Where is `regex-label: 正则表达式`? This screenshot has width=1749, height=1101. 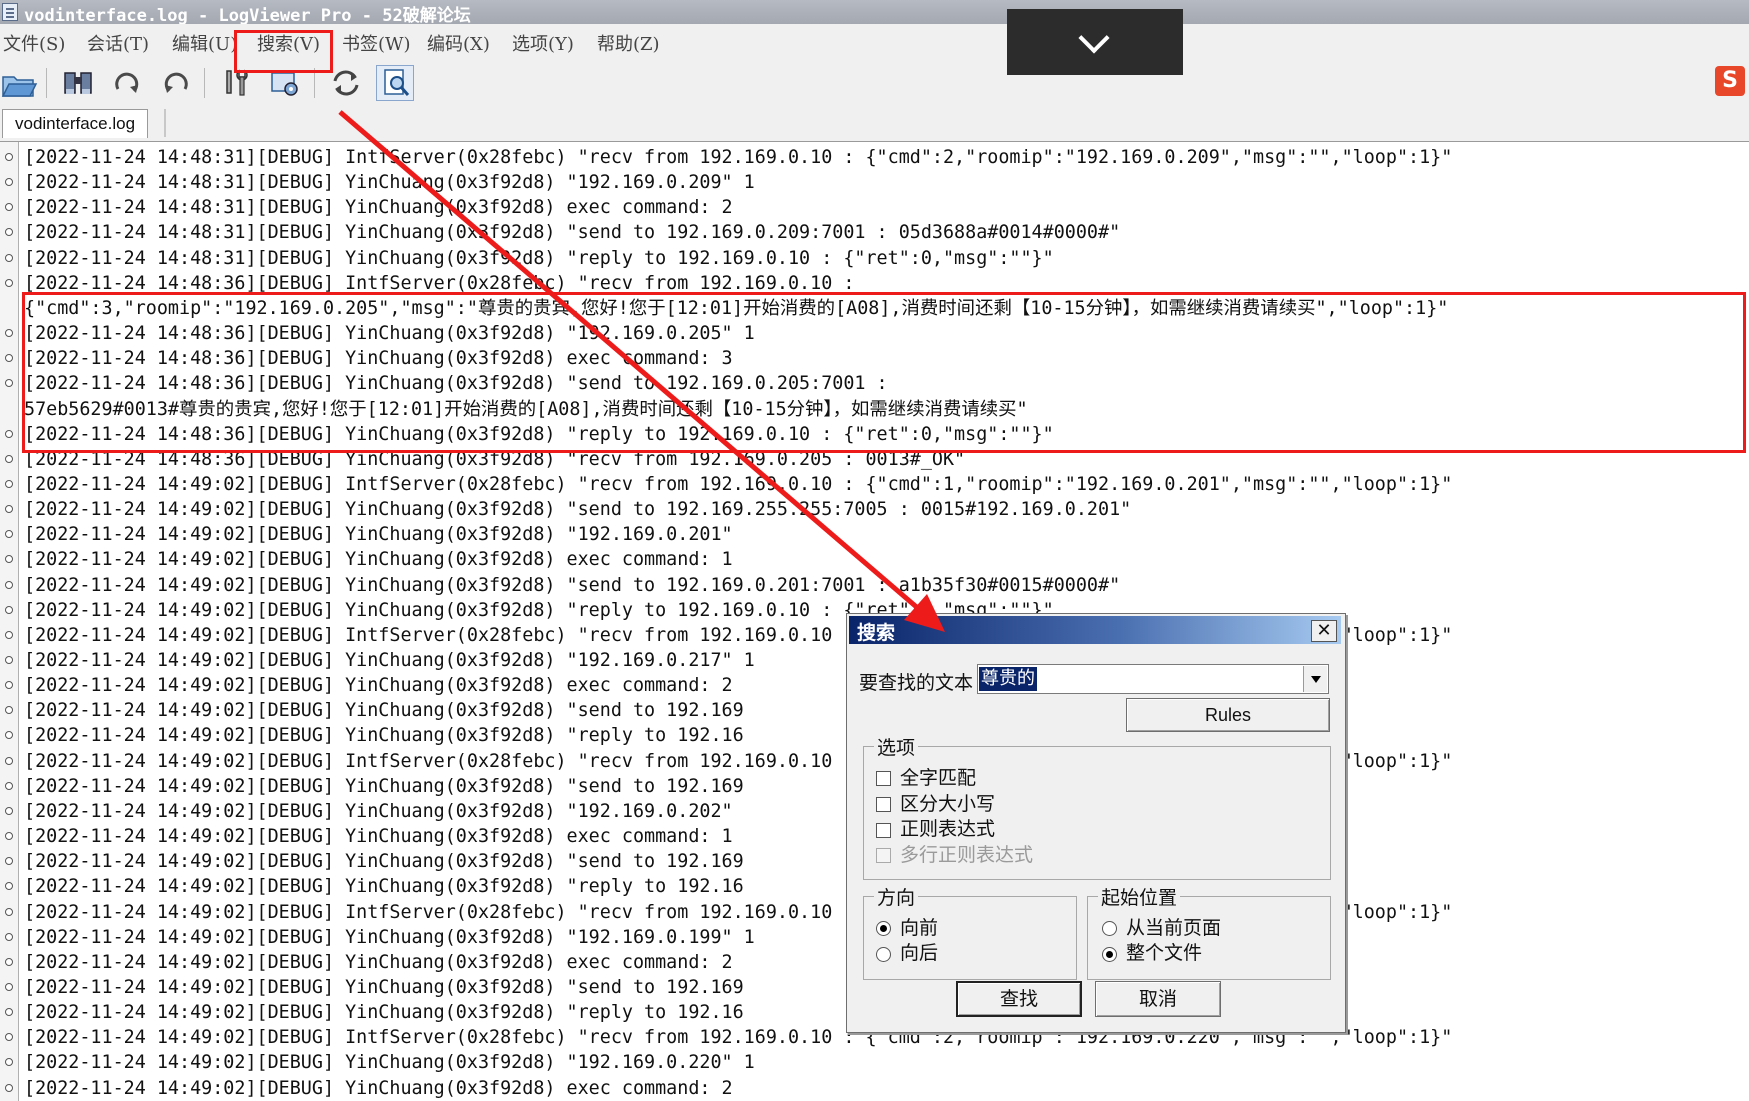 regex-label: 正则表达式 is located at coordinates (948, 829).